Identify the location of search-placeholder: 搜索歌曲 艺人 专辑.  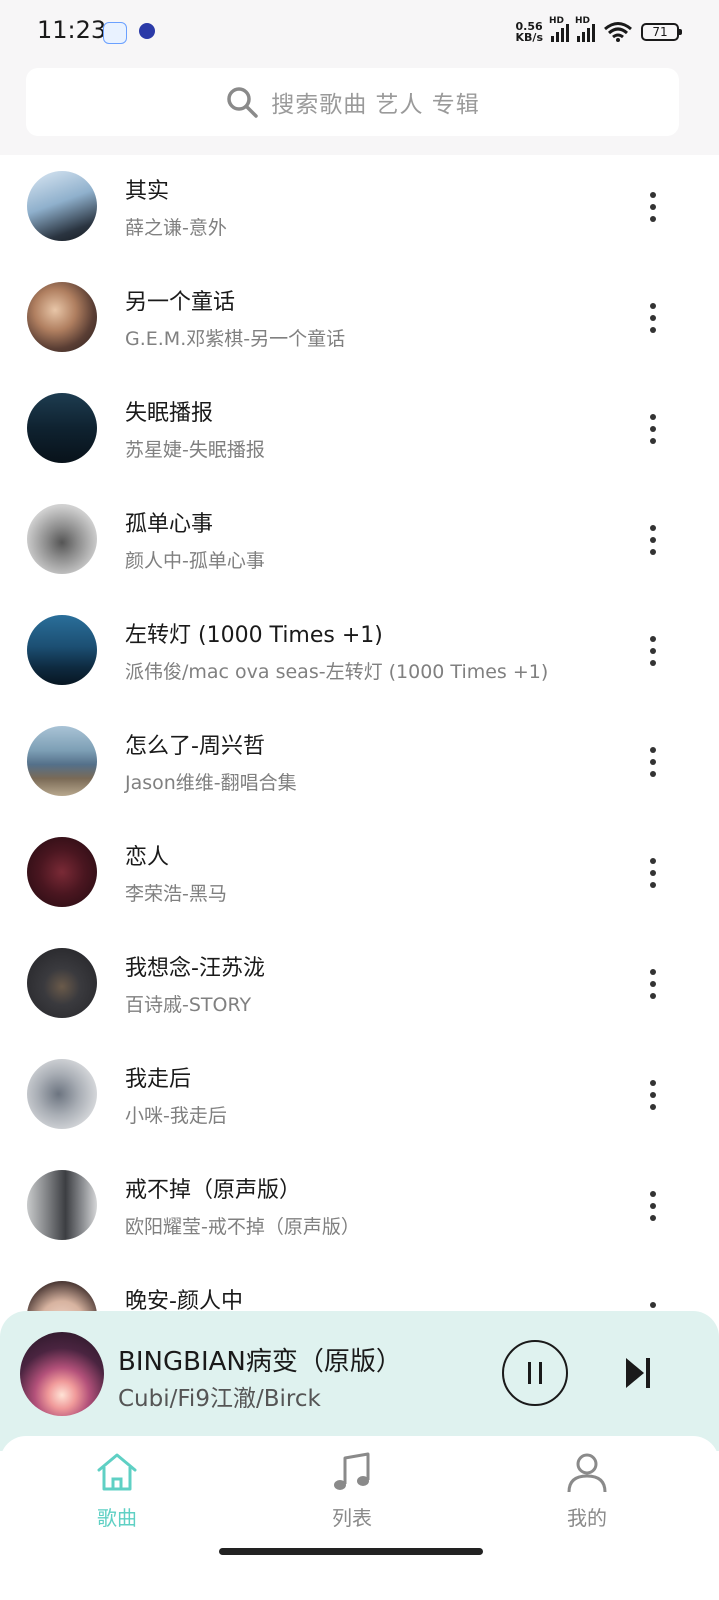
(375, 105).